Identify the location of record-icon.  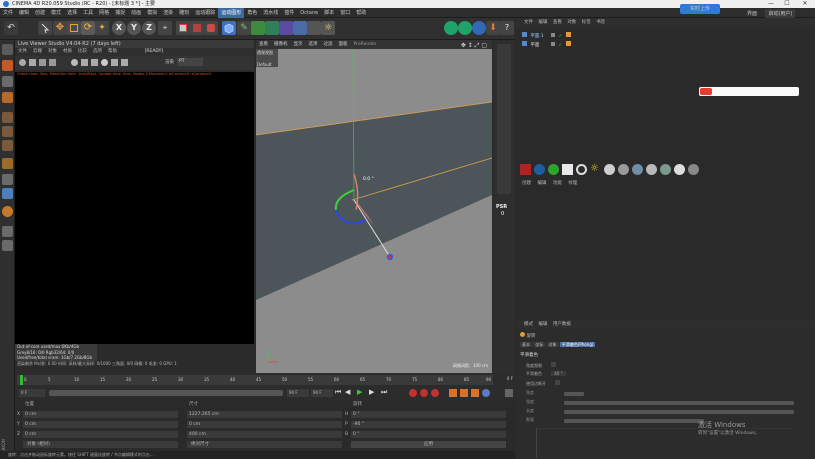
(413, 393).